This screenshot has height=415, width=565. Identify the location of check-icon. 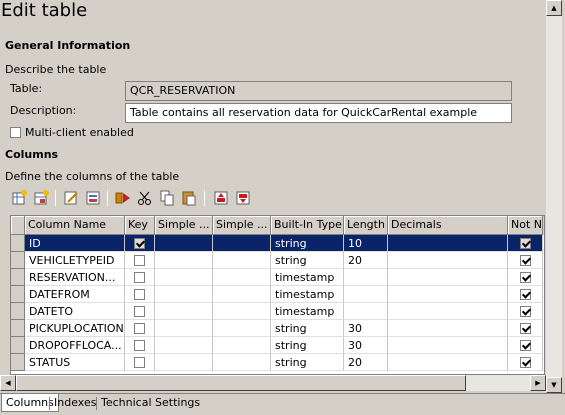
(123, 198).